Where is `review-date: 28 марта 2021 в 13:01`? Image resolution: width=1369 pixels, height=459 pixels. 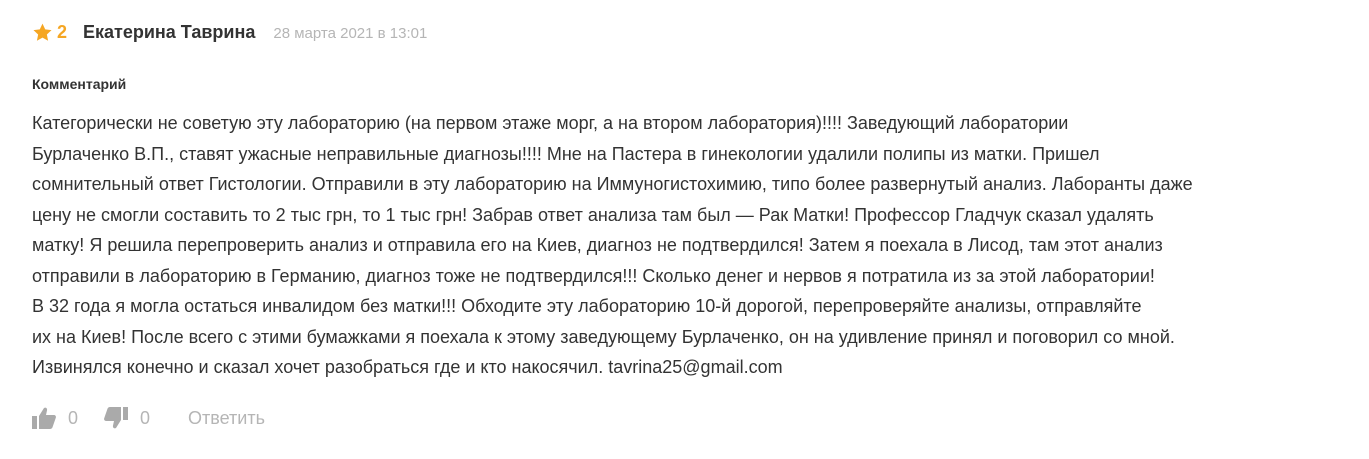 review-date: 28 марта 2021 в 13:01 is located at coordinates (350, 33).